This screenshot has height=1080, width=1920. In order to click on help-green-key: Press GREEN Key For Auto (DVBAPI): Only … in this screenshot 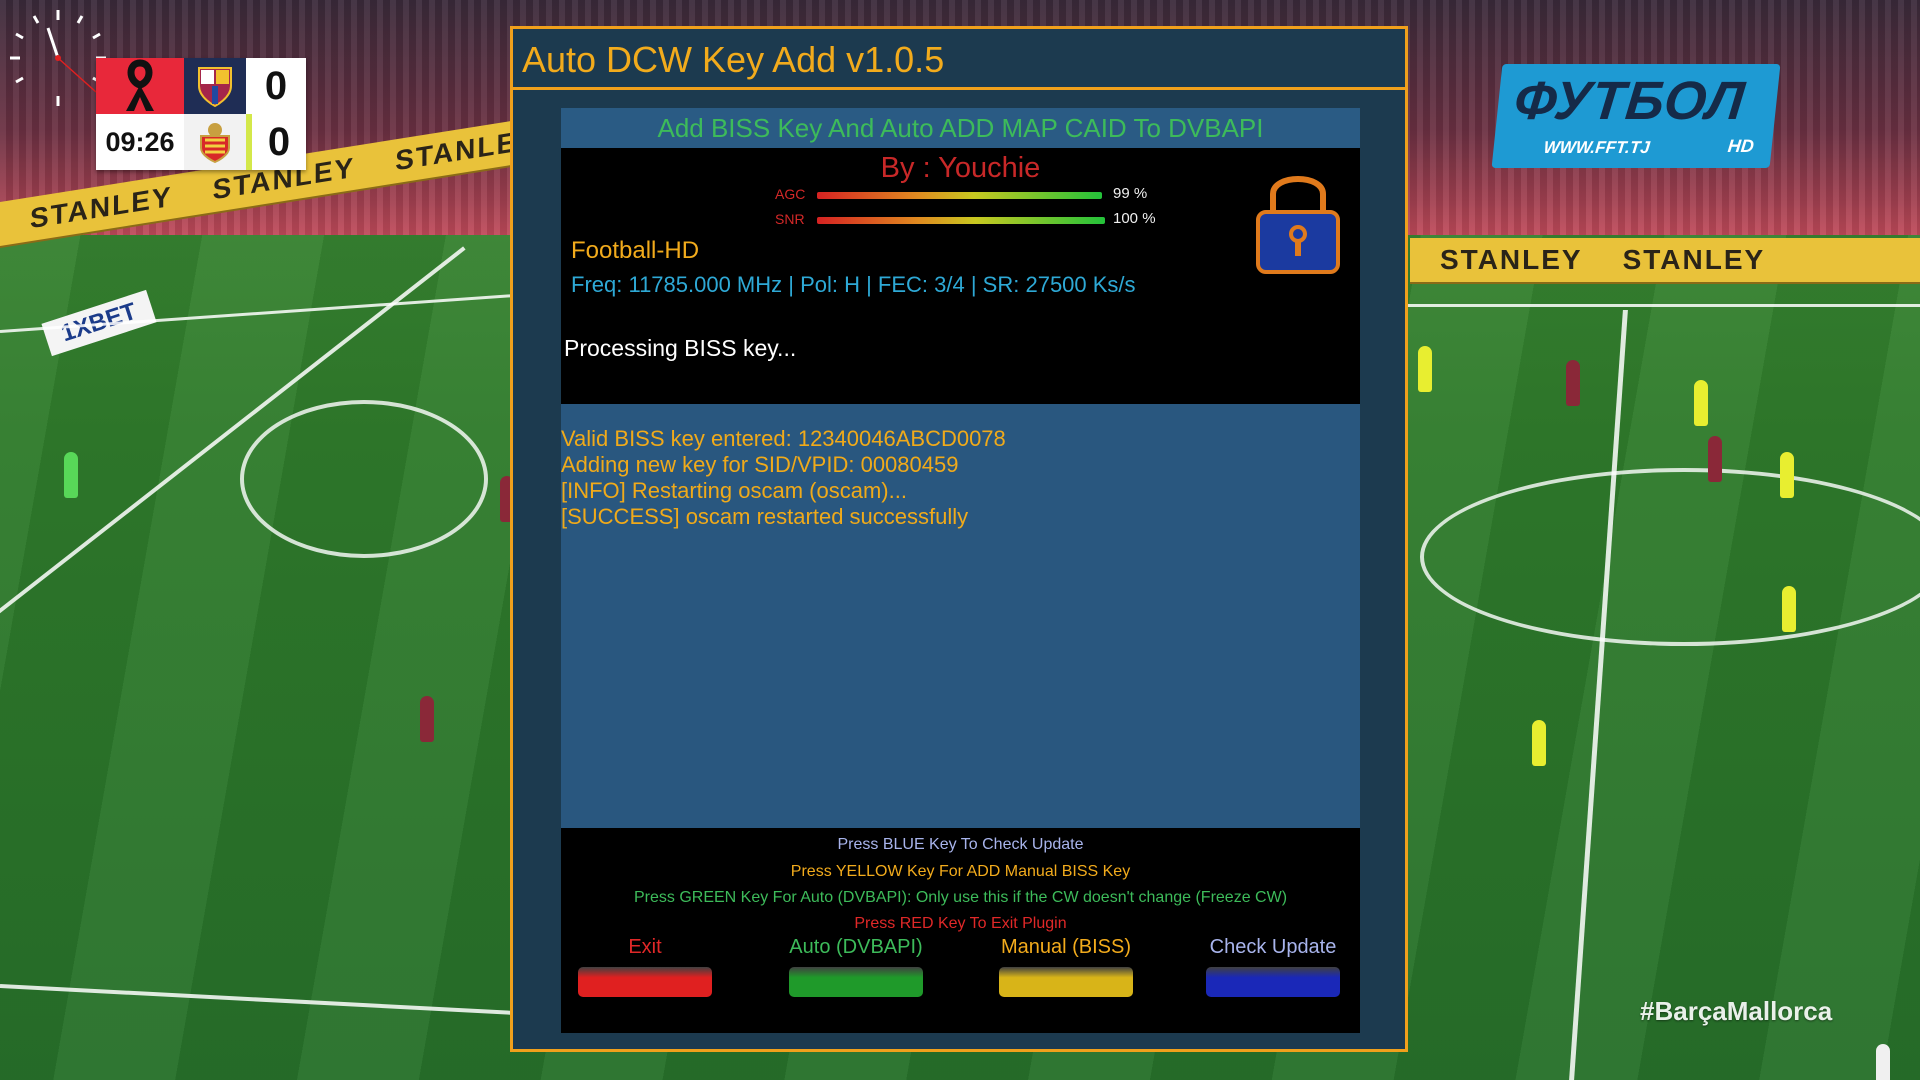, I will do `click(960, 897)`.